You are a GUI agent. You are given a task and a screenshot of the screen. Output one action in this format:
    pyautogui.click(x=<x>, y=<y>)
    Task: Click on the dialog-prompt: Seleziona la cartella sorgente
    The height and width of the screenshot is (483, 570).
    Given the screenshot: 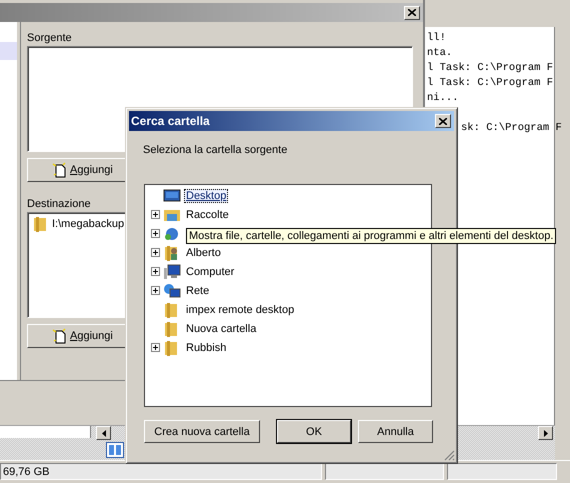 What is the action you would take?
    pyautogui.click(x=215, y=151)
    